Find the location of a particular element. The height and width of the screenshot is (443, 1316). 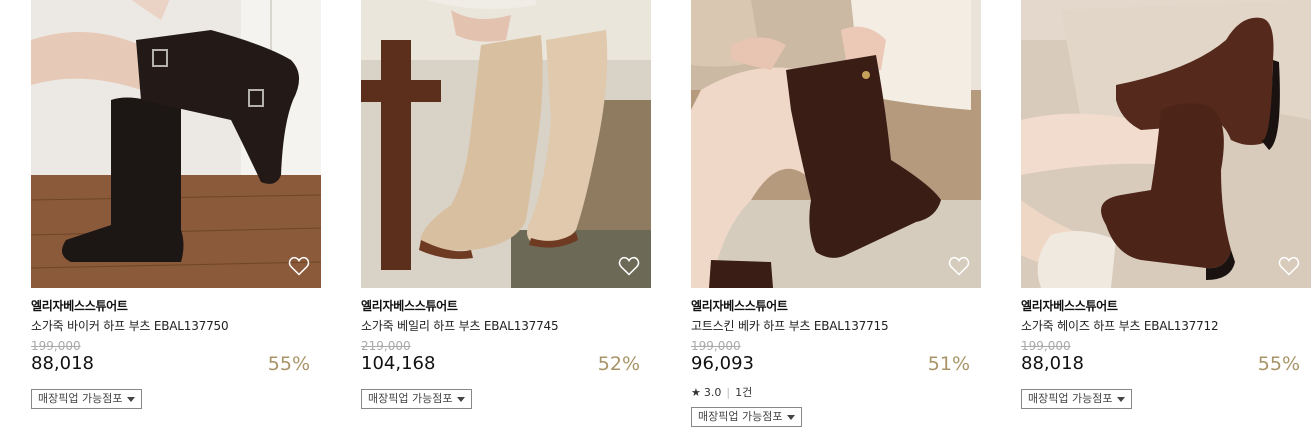

product-name: 고트스킨 베카 하프 부츠 EBAL137715 is located at coordinates (790, 325).